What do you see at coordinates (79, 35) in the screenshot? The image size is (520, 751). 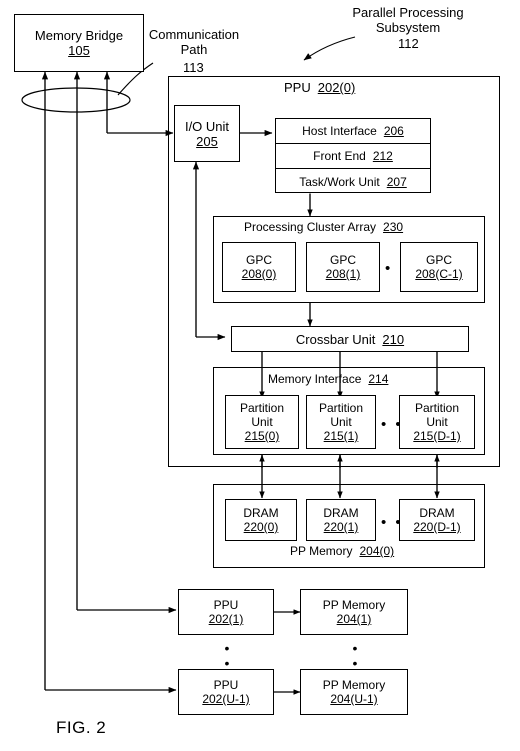 I see `memory-bridge-label: Memory Bridge` at bounding box center [79, 35].